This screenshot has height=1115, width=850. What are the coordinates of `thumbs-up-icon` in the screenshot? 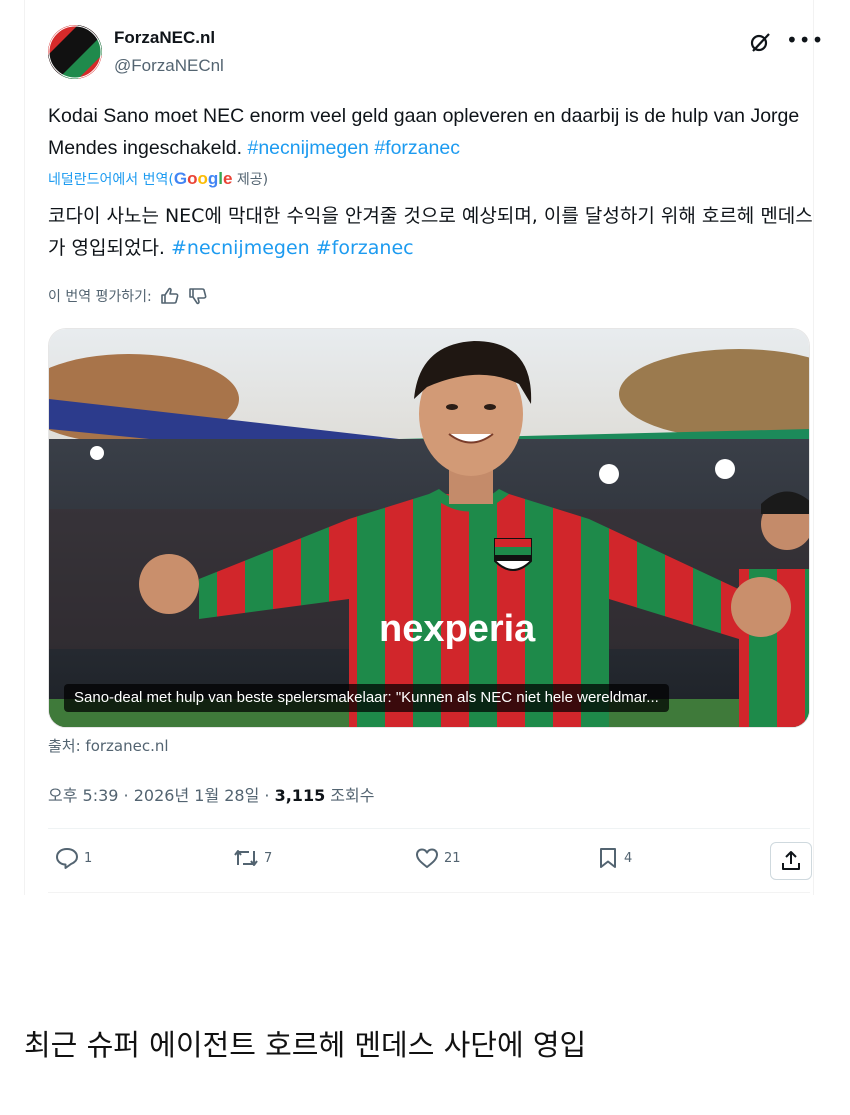 It's located at (170, 296).